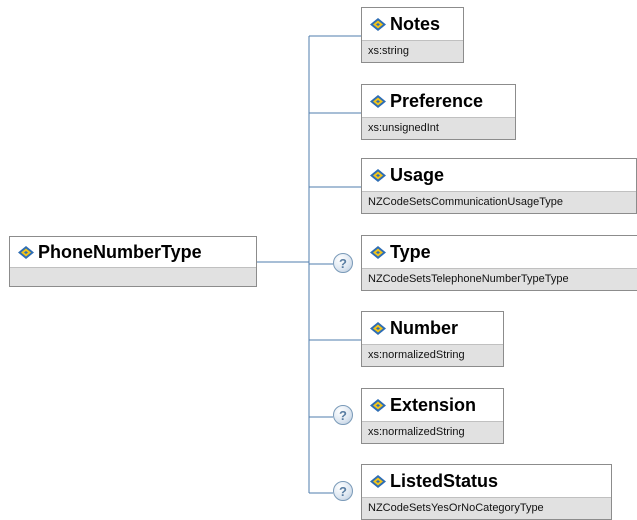 This screenshot has height=520, width=637. Describe the element at coordinates (466, 202) in the screenshot. I see `element-type: NZCodeSetsCommunicationUsageType` at that location.